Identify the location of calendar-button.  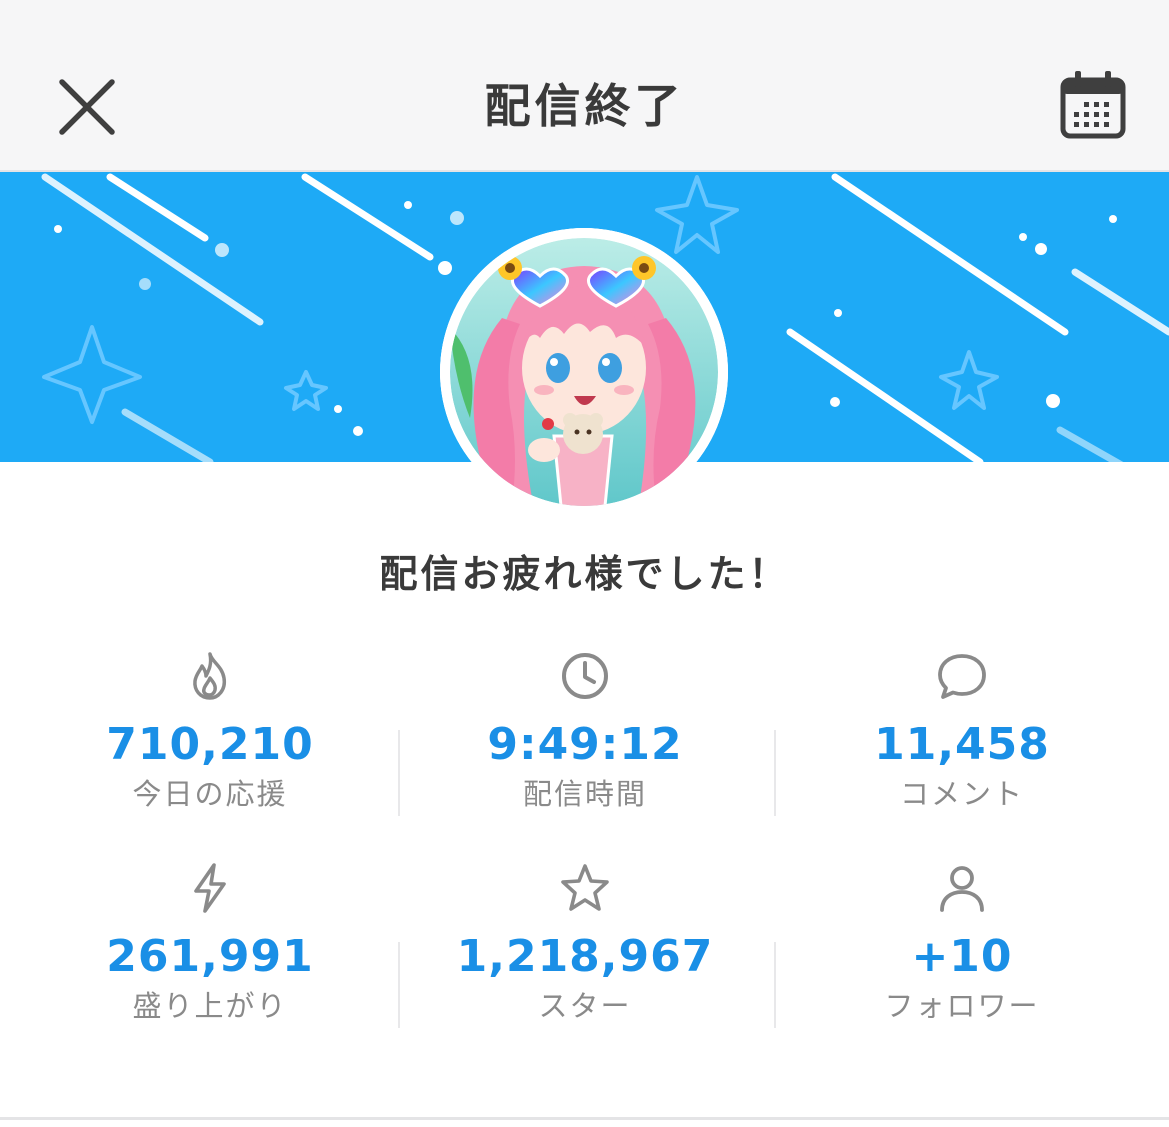
(1093, 105).